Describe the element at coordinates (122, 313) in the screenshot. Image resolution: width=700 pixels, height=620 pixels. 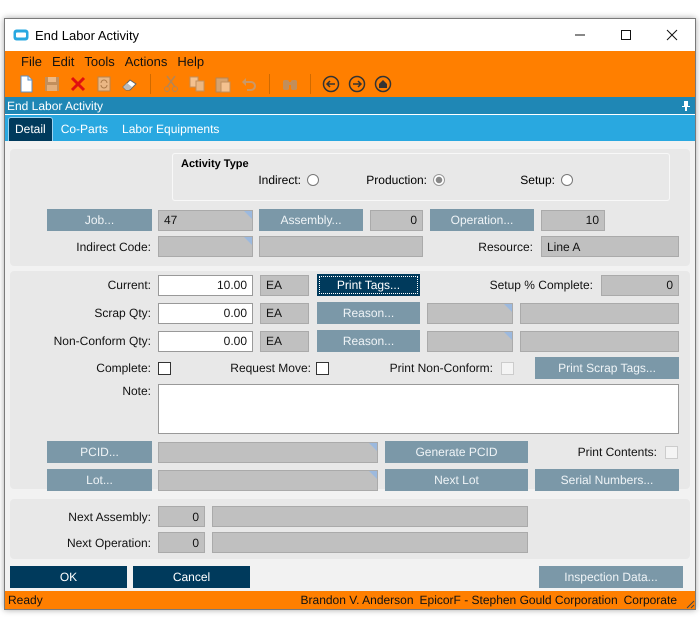
I see `field-label: Scrap Qty:` at that location.